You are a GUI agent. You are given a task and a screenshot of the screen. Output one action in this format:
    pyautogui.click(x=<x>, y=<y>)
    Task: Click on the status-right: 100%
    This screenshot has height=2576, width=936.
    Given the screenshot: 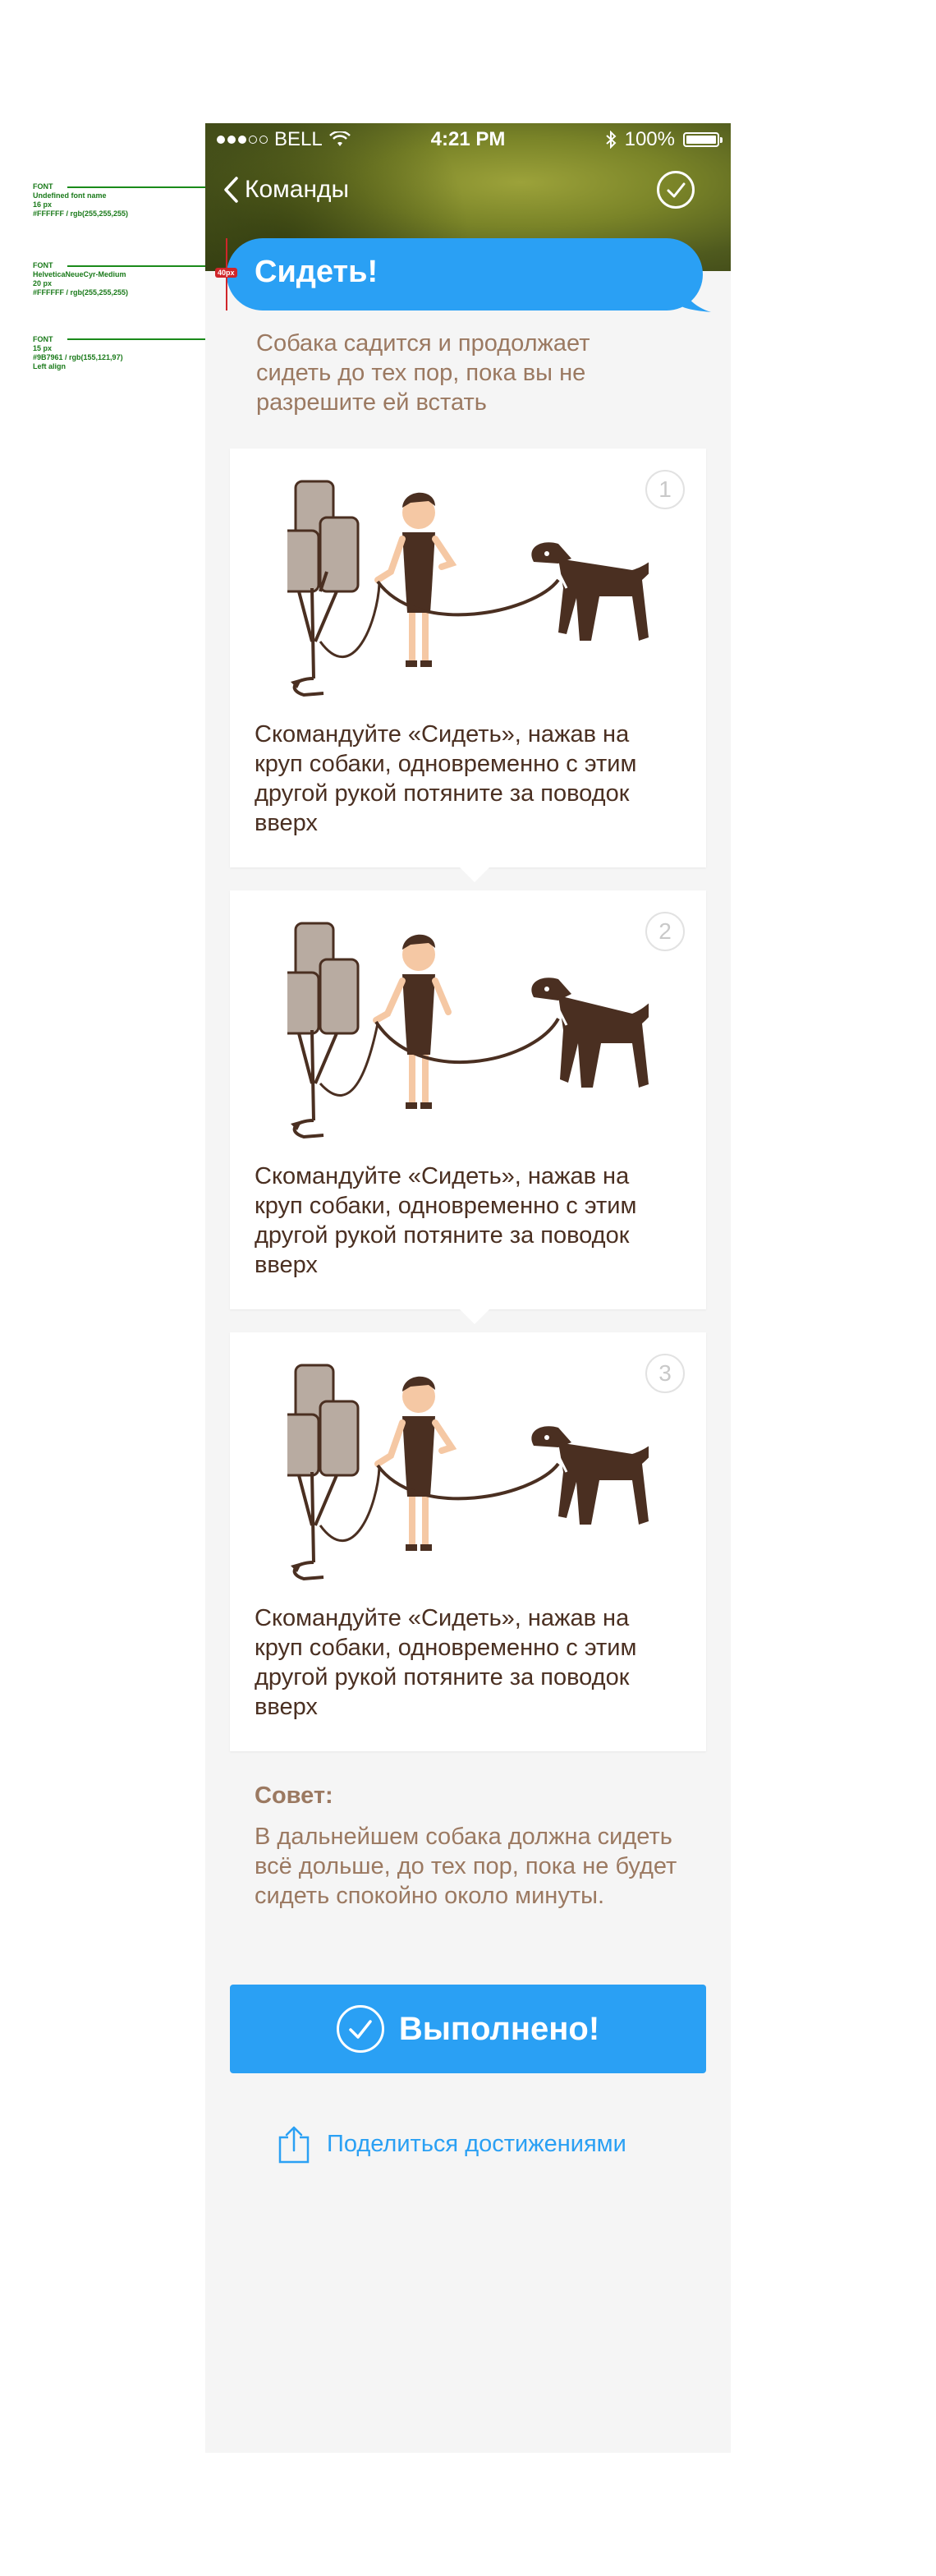 What is the action you would take?
    pyautogui.click(x=664, y=139)
    